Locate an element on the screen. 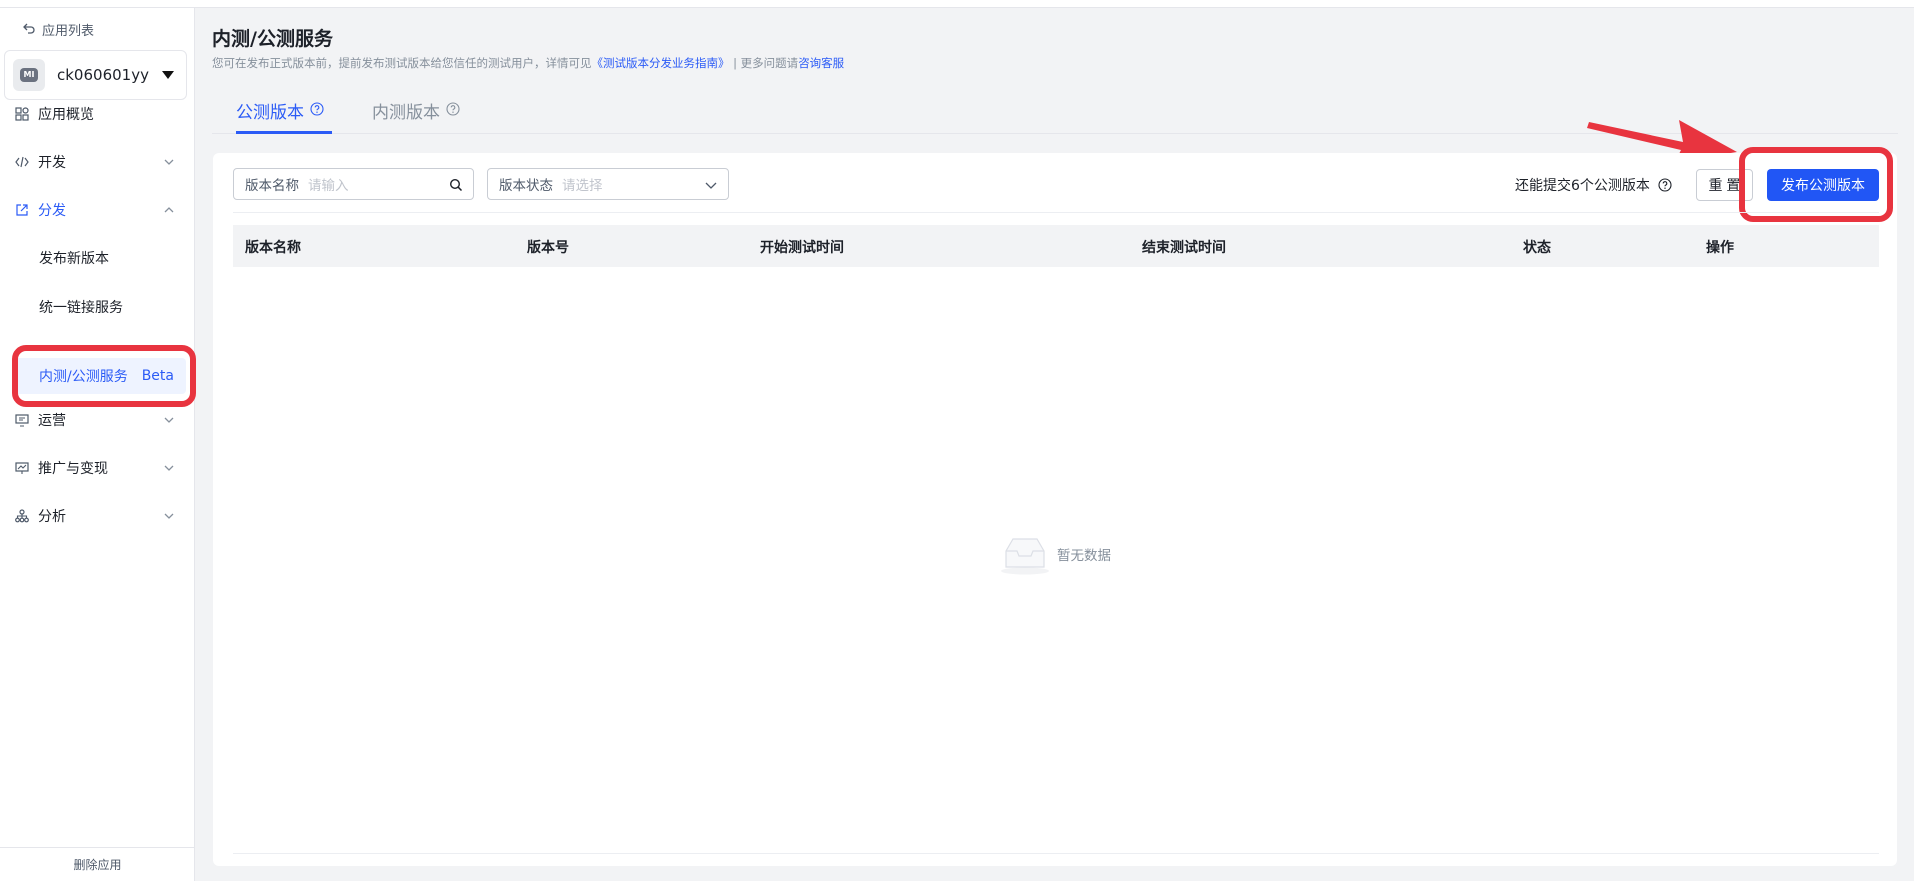 The width and height of the screenshot is (1914, 881). column-header: 操作 is located at coordinates (1720, 248).